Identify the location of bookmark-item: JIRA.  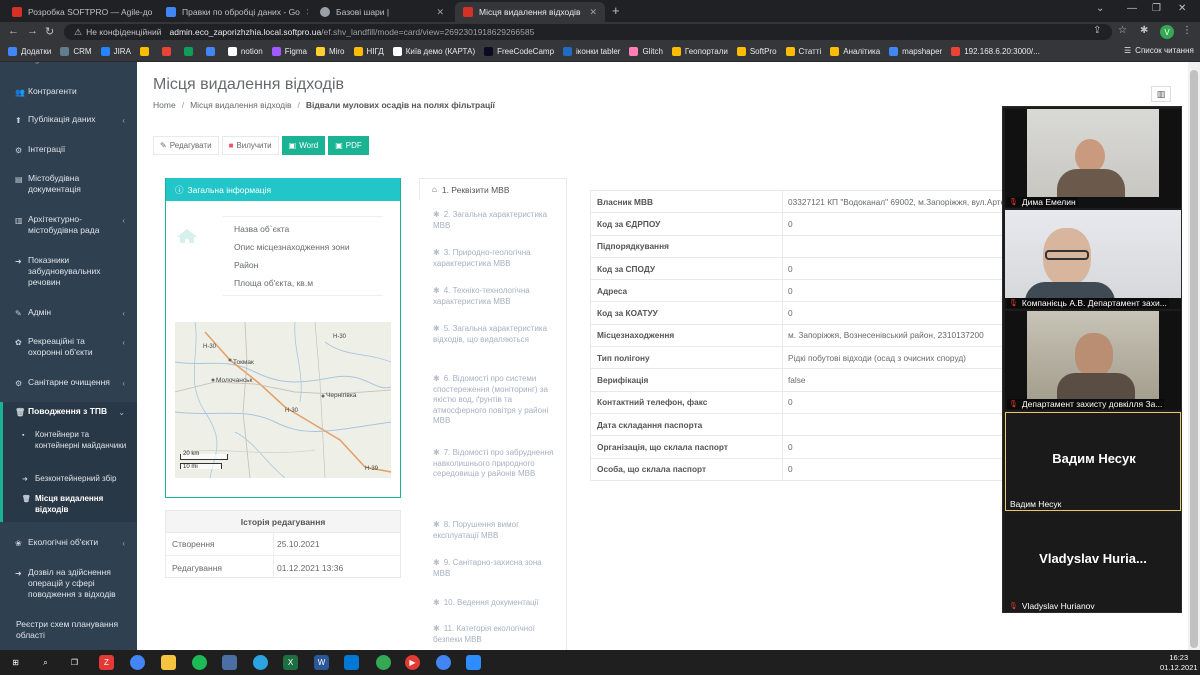
(115, 51).